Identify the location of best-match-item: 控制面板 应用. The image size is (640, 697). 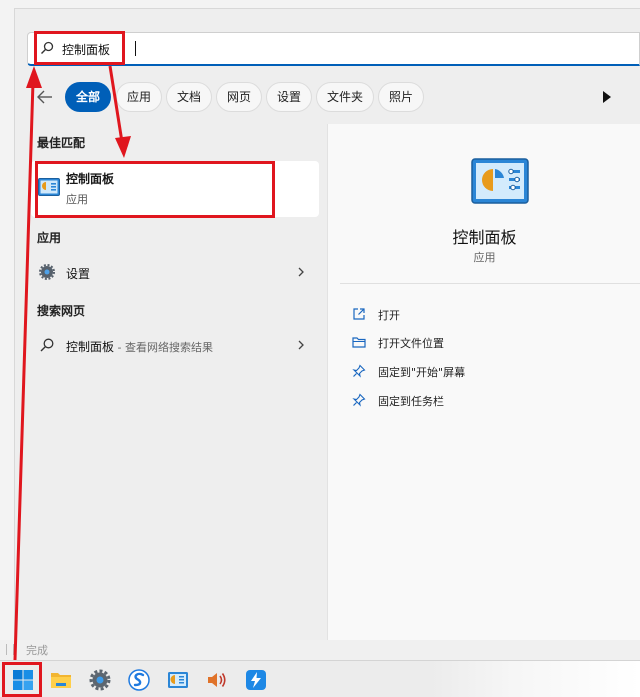
(175, 189).